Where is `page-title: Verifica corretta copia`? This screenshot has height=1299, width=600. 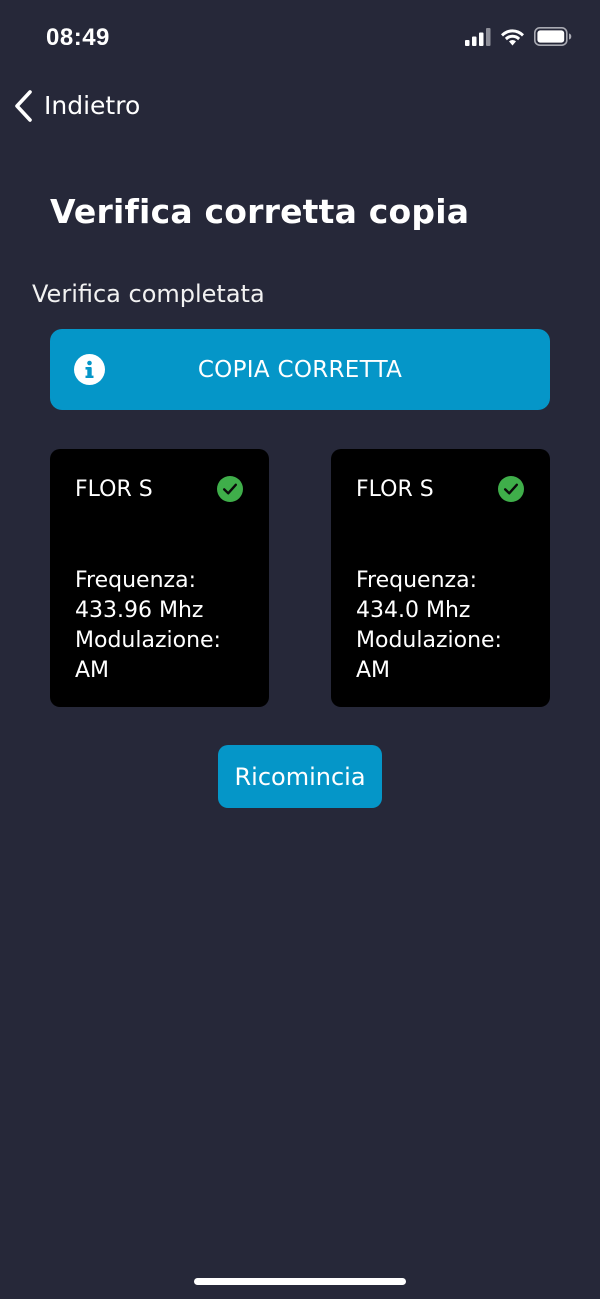 page-title: Verifica corretta copia is located at coordinates (260, 211).